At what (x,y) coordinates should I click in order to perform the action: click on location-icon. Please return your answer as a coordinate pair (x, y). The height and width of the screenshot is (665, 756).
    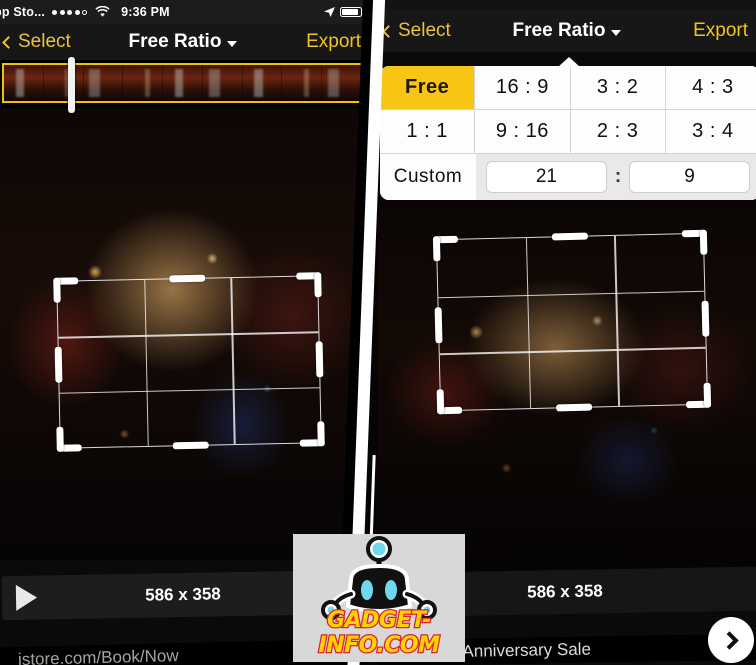
    Looking at the image, I should click on (329, 12).